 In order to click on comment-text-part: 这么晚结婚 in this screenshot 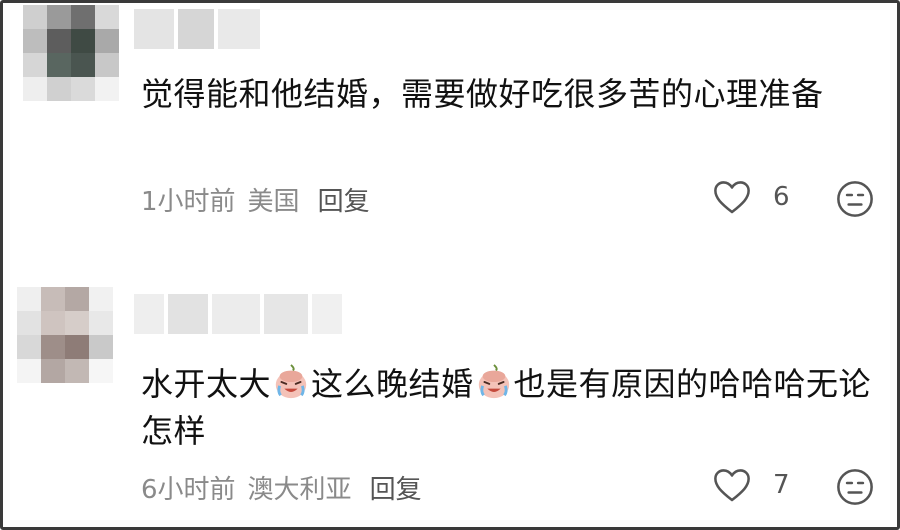, I will do `click(392, 384)`.